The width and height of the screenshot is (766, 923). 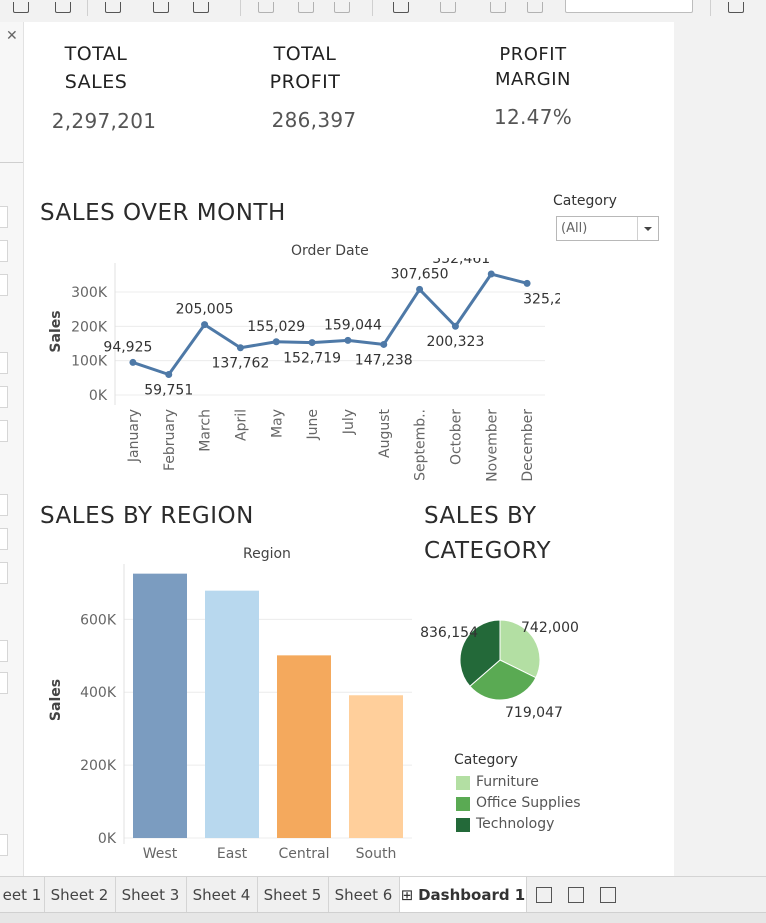 What do you see at coordinates (515, 824) in the screenshot?
I see `legend-label: Technology` at bounding box center [515, 824].